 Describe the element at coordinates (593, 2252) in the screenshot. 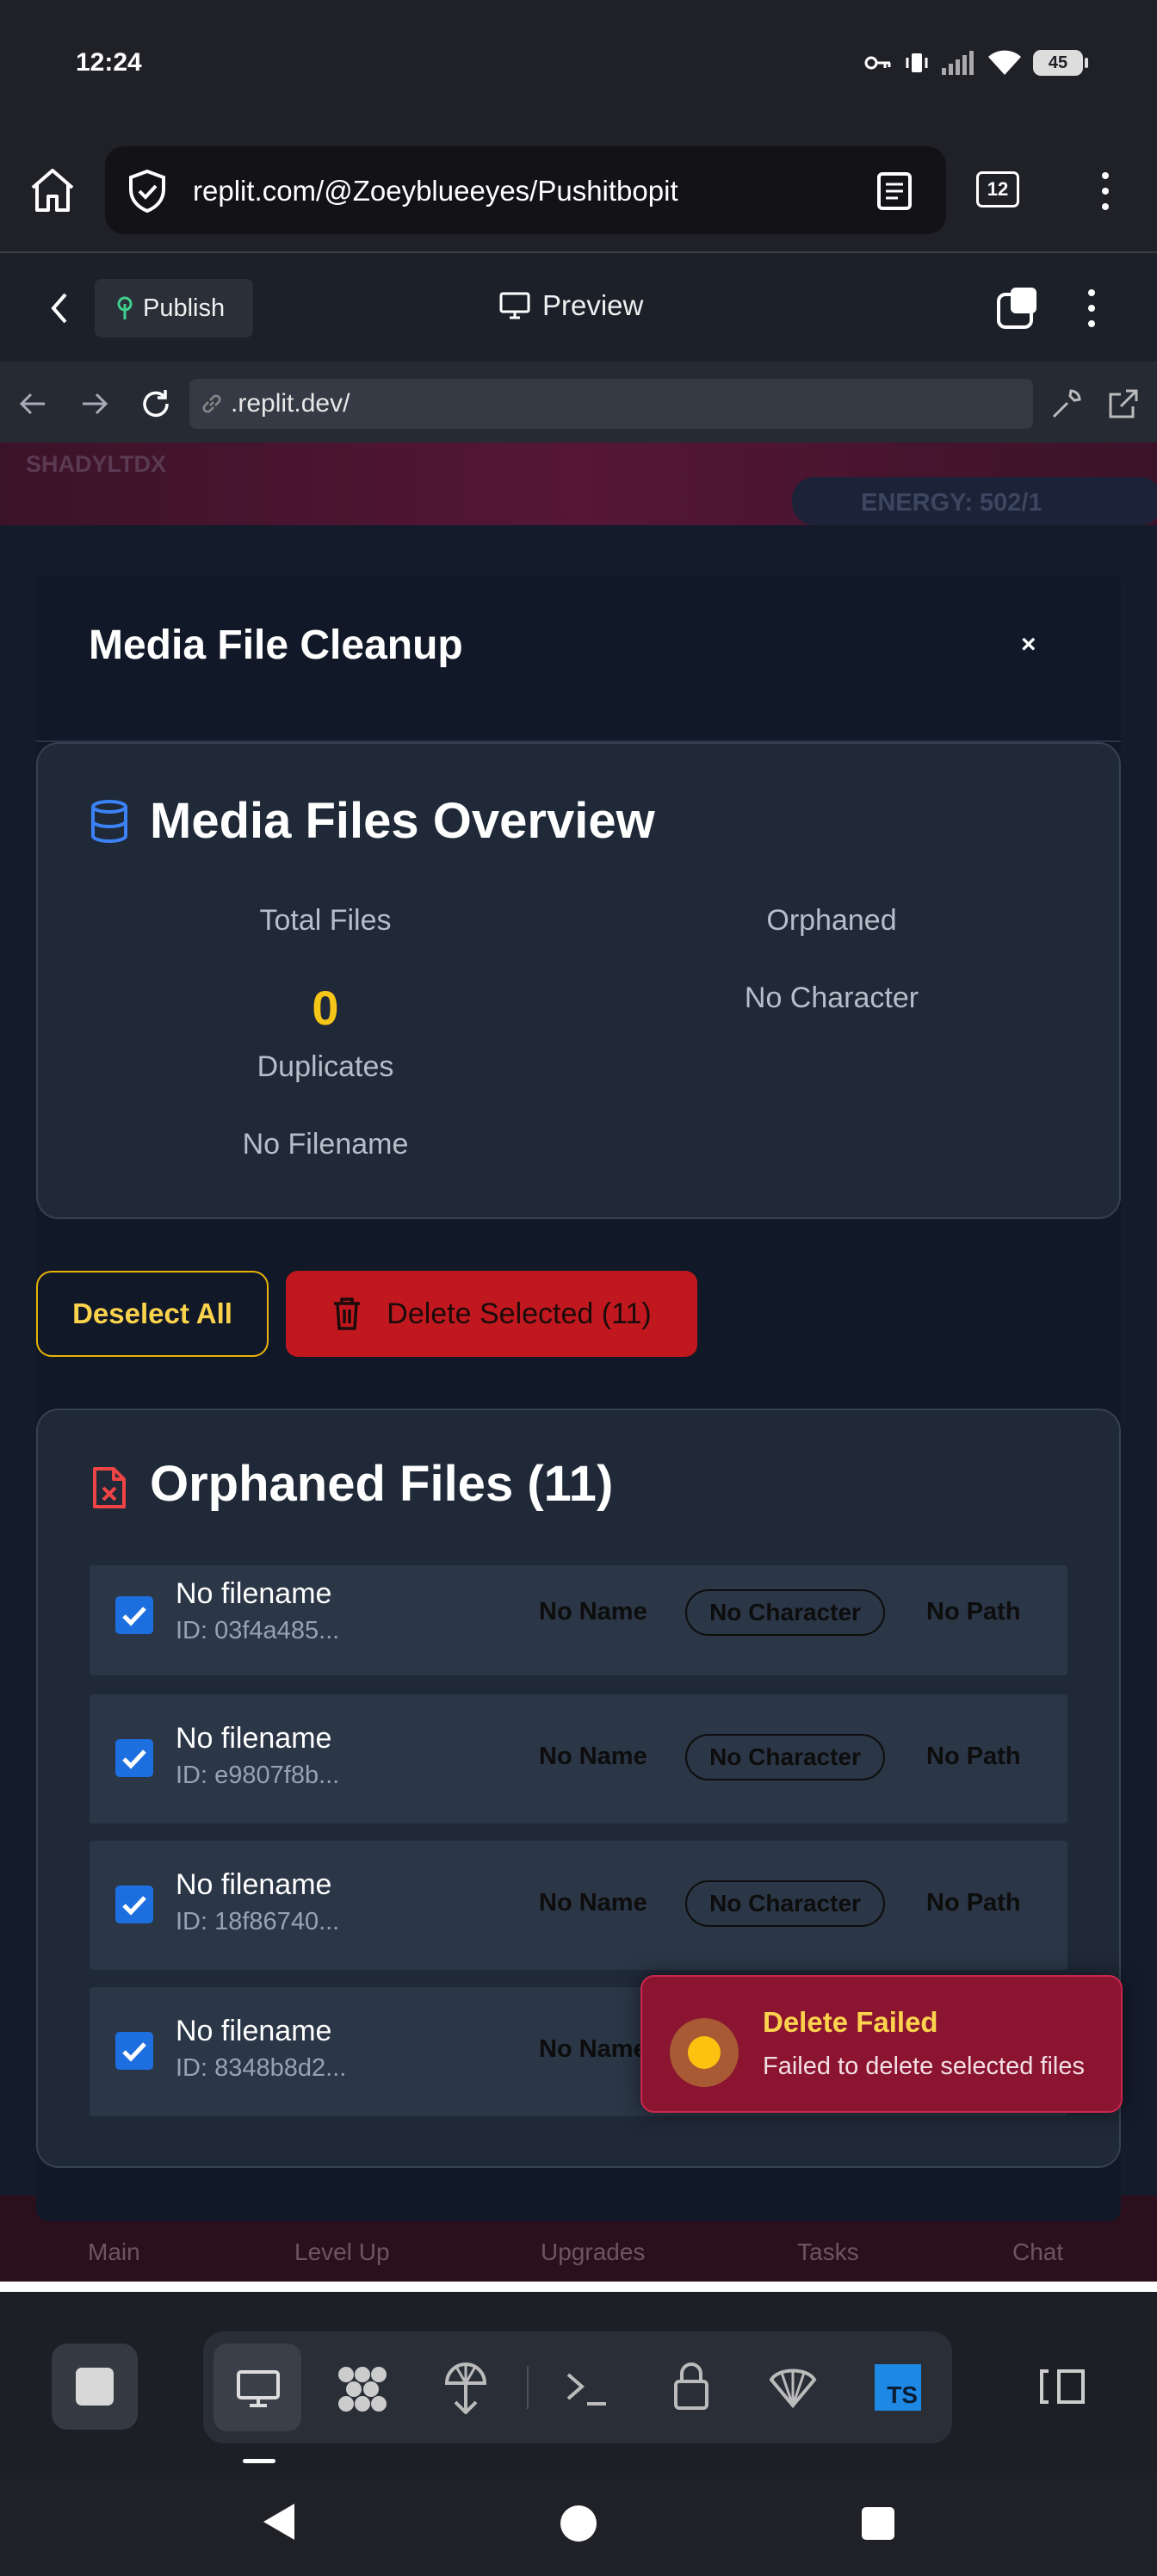

I see `nav-upgrades: Upgrades` at that location.